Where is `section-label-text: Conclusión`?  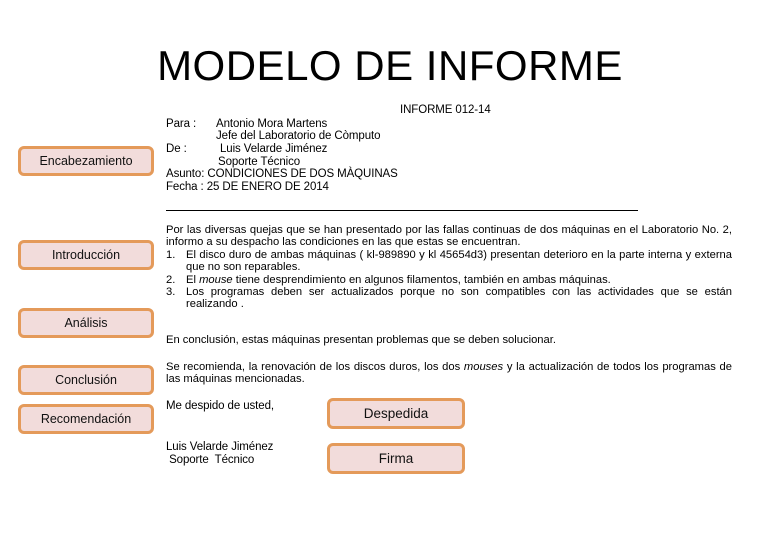
section-label-text: Conclusión is located at coordinates (86, 380).